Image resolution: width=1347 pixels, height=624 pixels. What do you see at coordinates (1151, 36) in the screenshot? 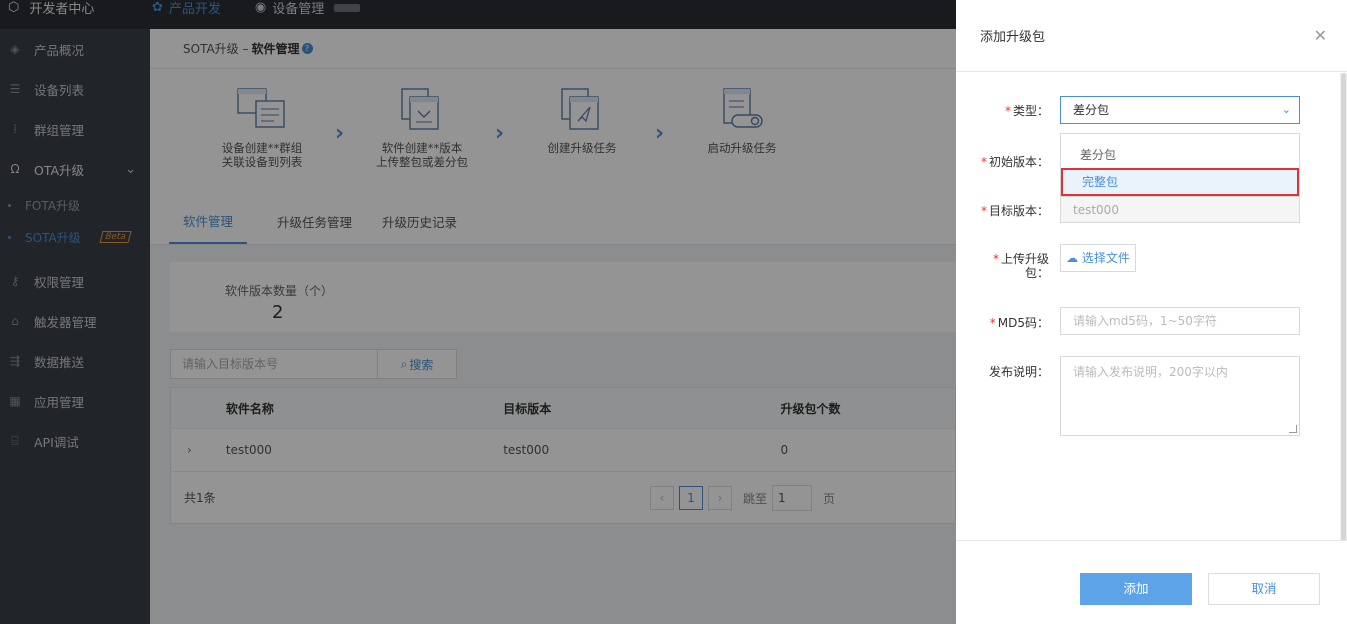
I see `drawer-header: 添加升级包 ✕` at bounding box center [1151, 36].